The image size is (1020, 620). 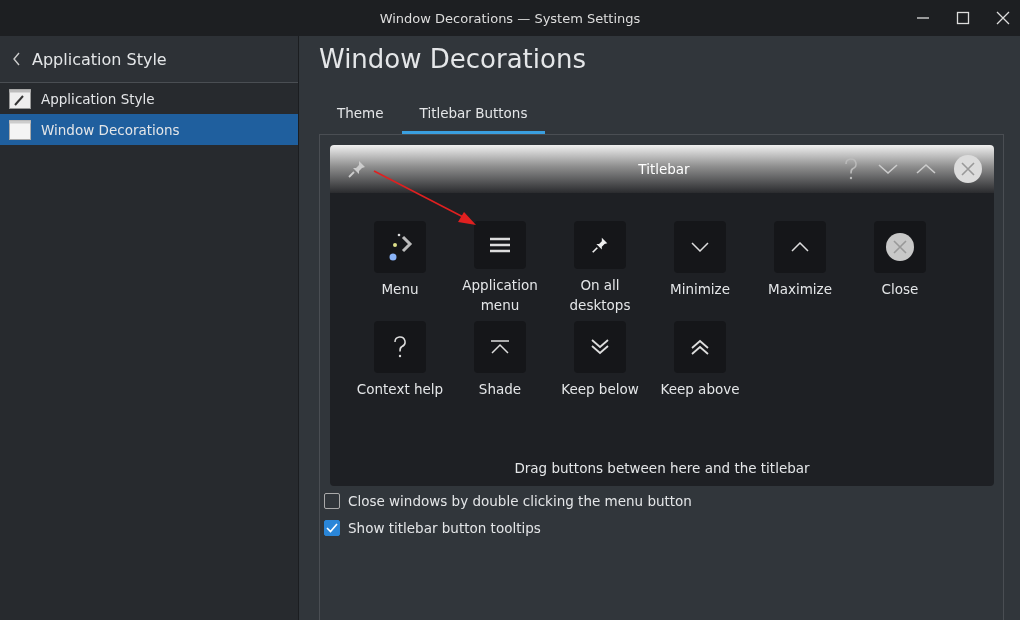 What do you see at coordinates (1003, 18) in the screenshot?
I see `close-icon` at bounding box center [1003, 18].